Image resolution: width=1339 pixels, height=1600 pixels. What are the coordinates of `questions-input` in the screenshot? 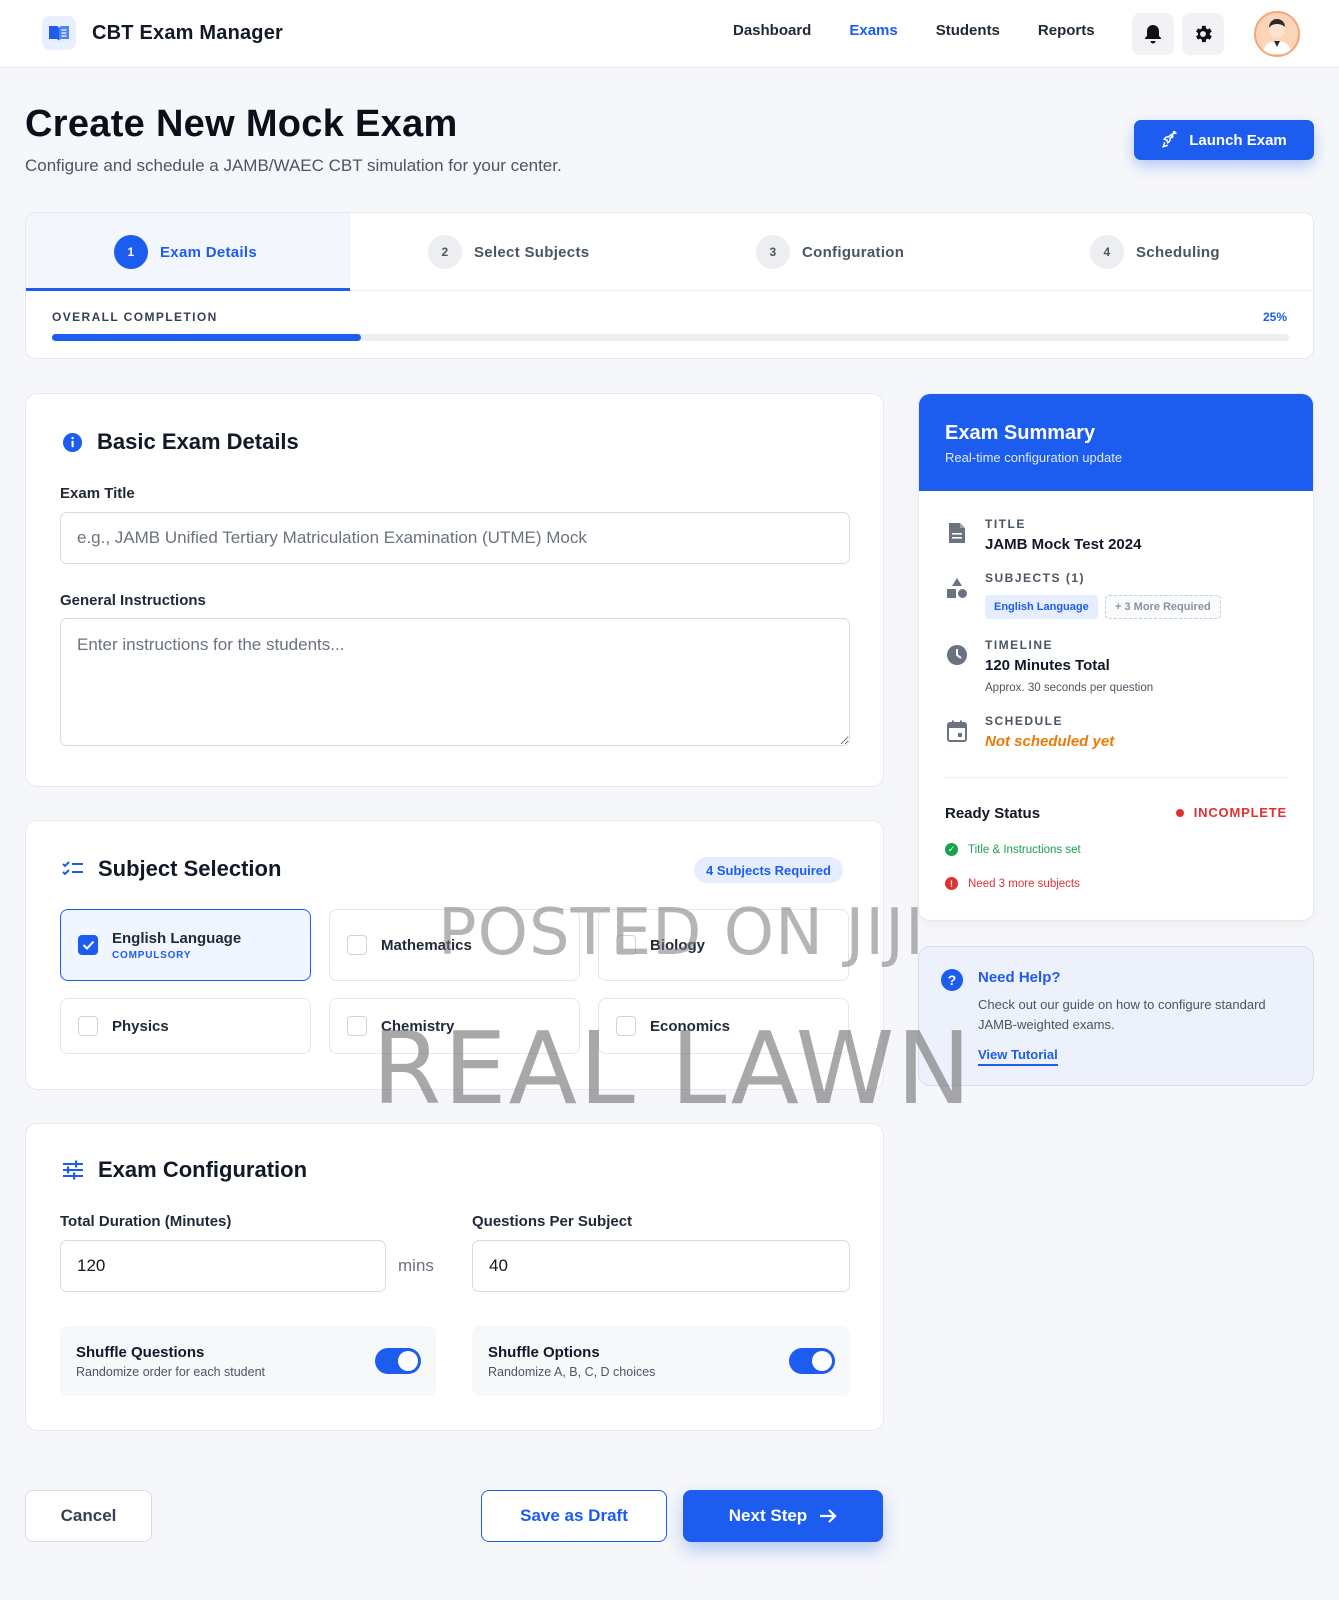 It's located at (661, 1266).